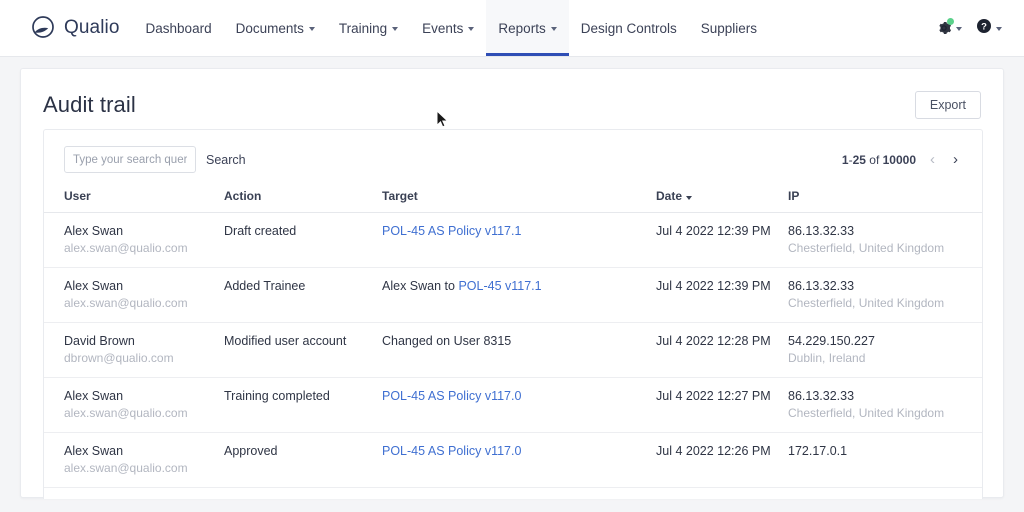 This screenshot has height=512, width=1024. I want to click on ip-address: 172.17.0.1, so click(818, 451).